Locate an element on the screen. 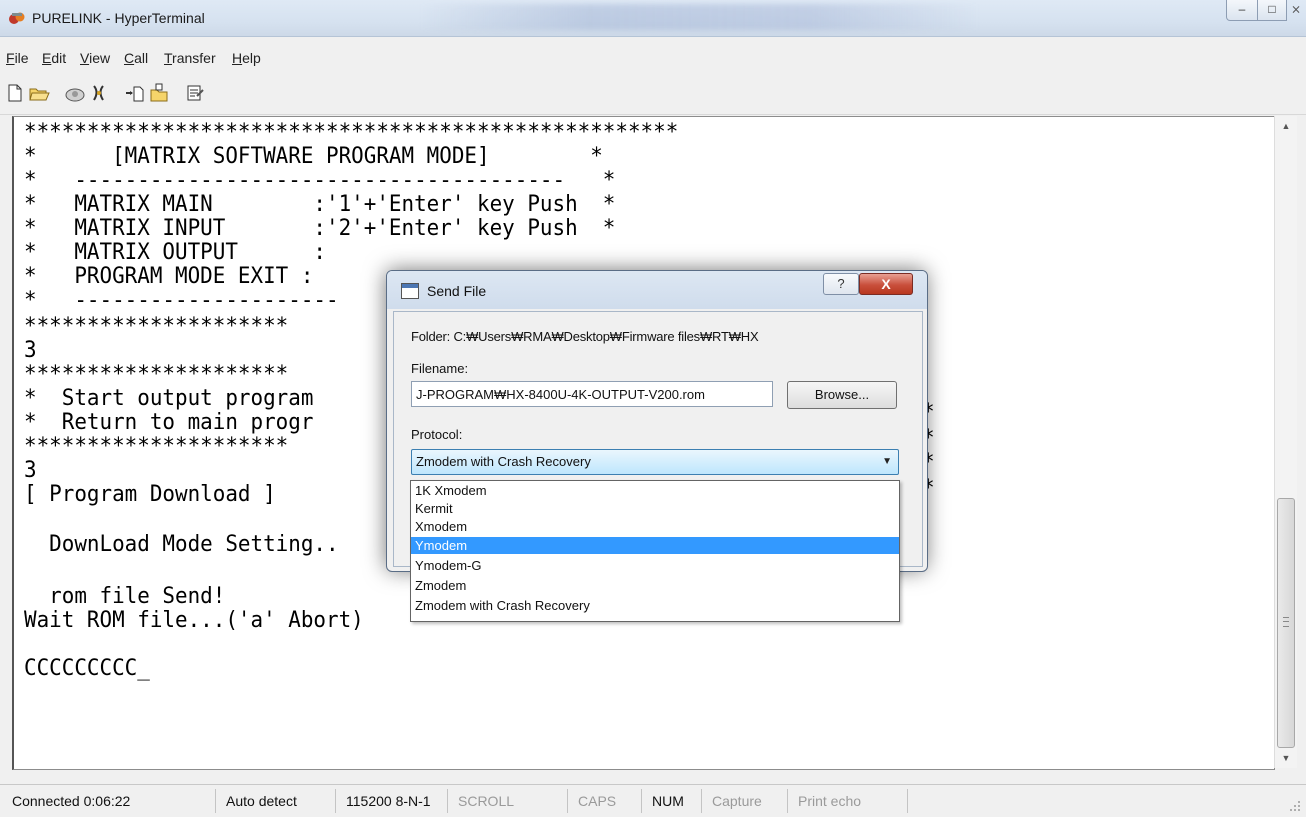 Image resolution: width=1306 pixels, height=817 pixels. menu-call-label: all is located at coordinates (141, 58).